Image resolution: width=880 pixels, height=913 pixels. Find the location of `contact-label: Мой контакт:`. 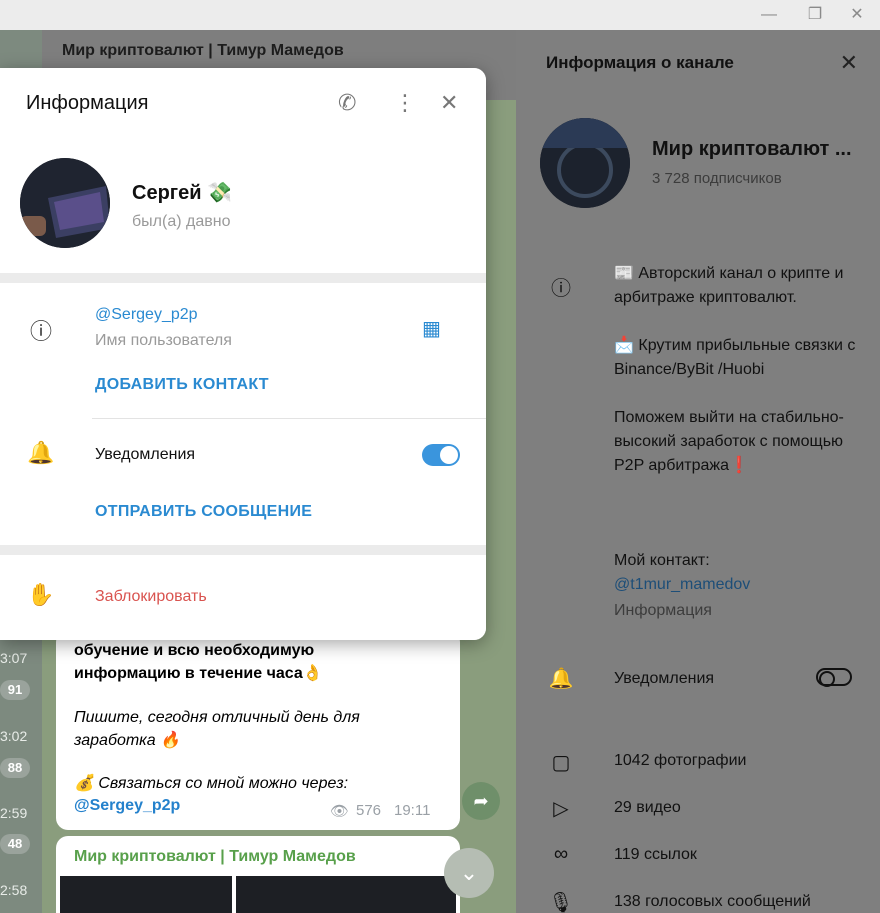

contact-label: Мой контакт: is located at coordinates (662, 560).